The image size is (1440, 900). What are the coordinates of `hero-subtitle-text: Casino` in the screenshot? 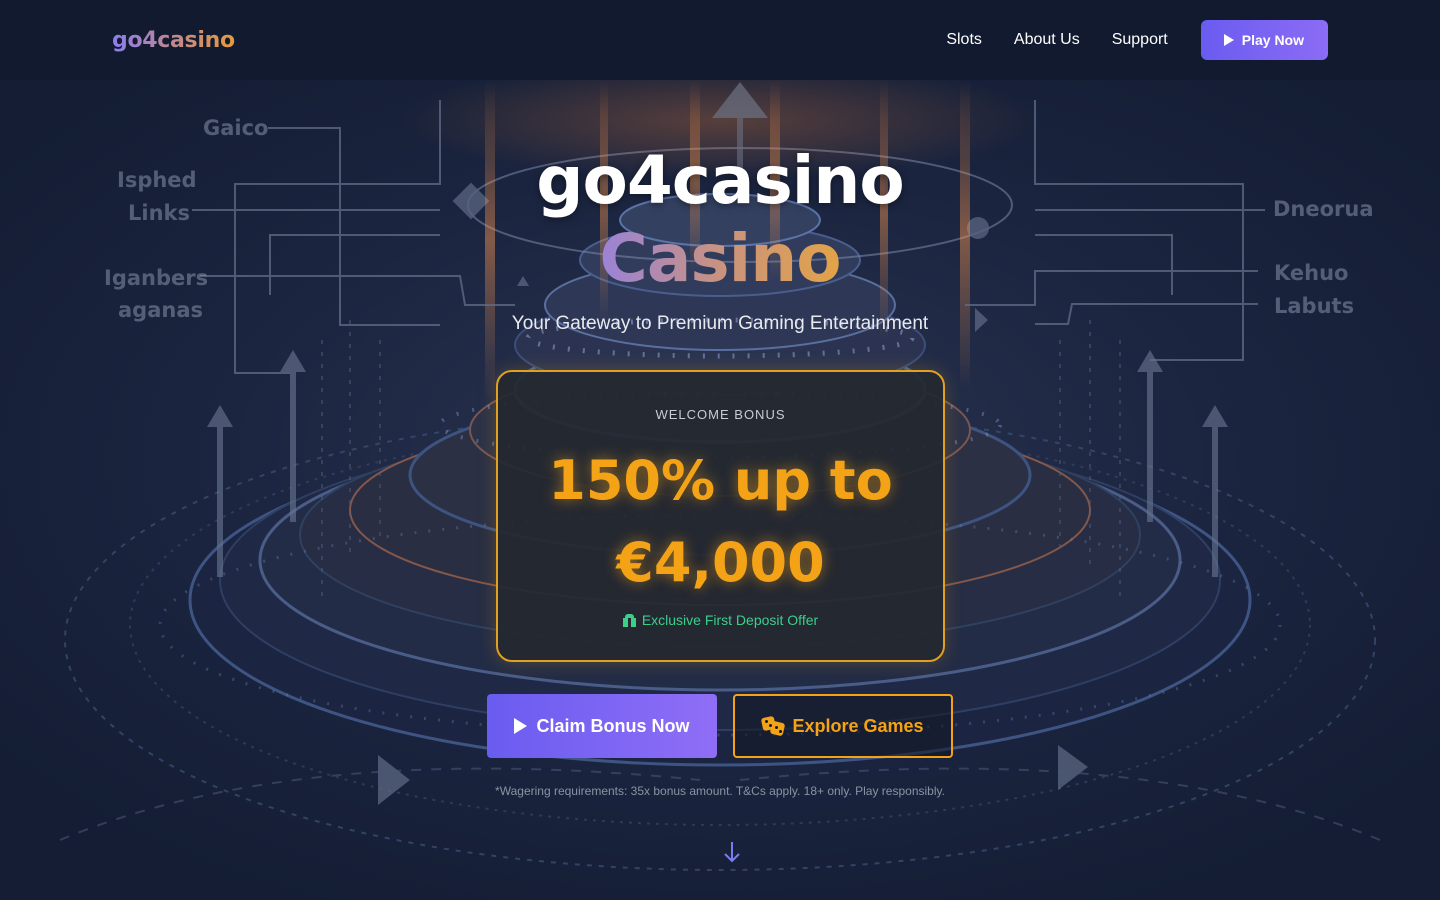 It's located at (720, 258).